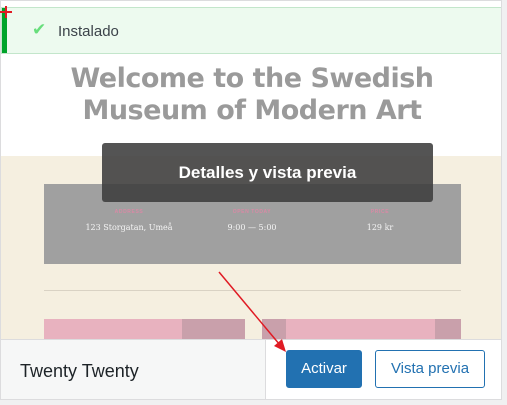 This screenshot has width=507, height=405. Describe the element at coordinates (380, 221) in the screenshot. I see `info-price: PRICE 129 kr` at that location.